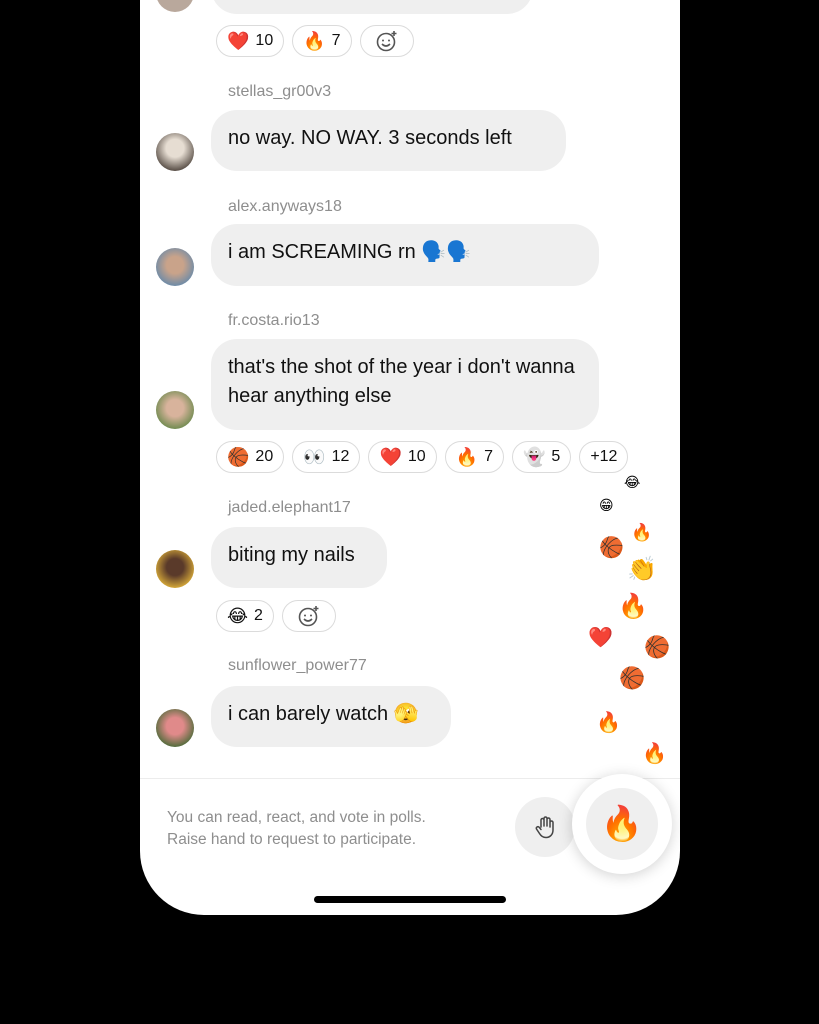 Image resolution: width=819 pixels, height=1024 pixels. Describe the element at coordinates (410, 899) in the screenshot. I see `home-indicator` at that location.